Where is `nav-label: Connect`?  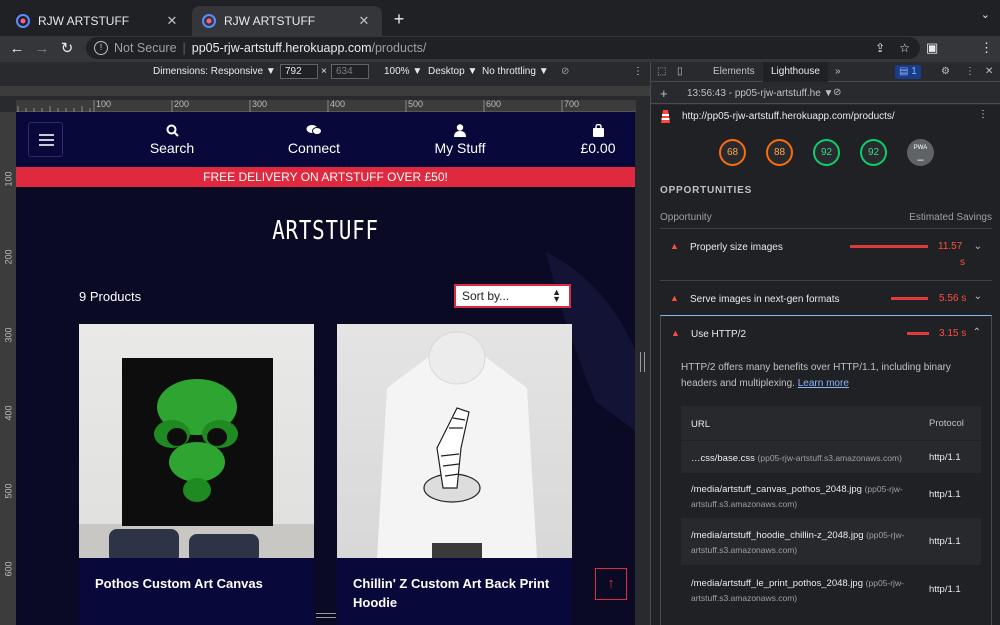 nav-label: Connect is located at coordinates (314, 148).